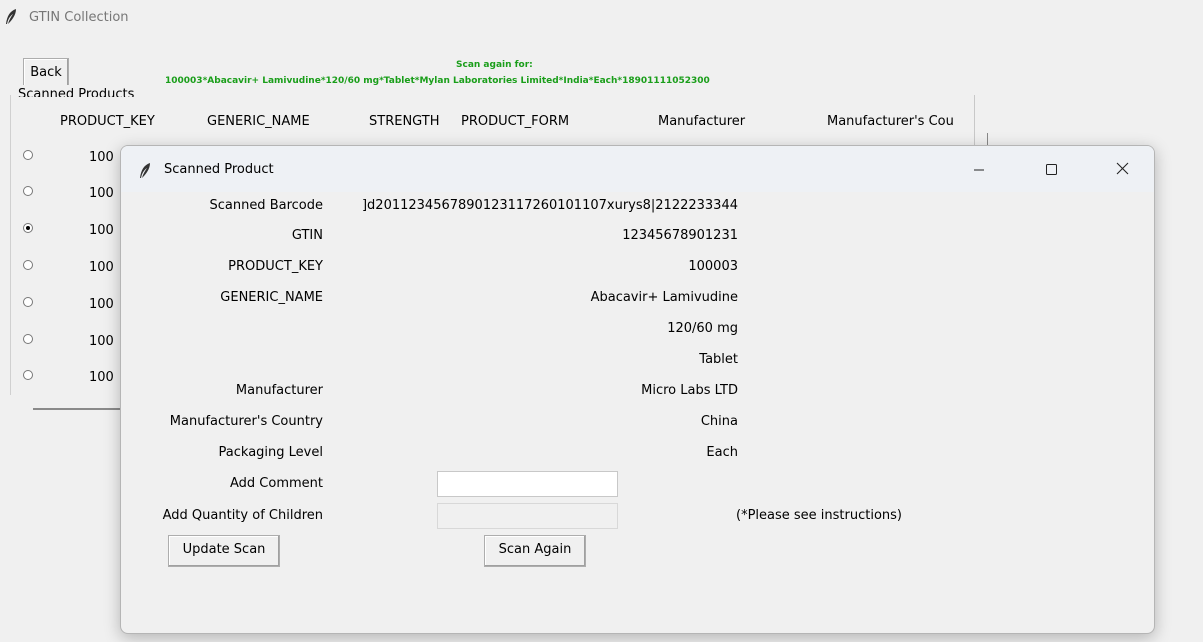  Describe the element at coordinates (275, 266) in the screenshot. I see `field-label-product-key: PRODUCT_KEY` at that location.